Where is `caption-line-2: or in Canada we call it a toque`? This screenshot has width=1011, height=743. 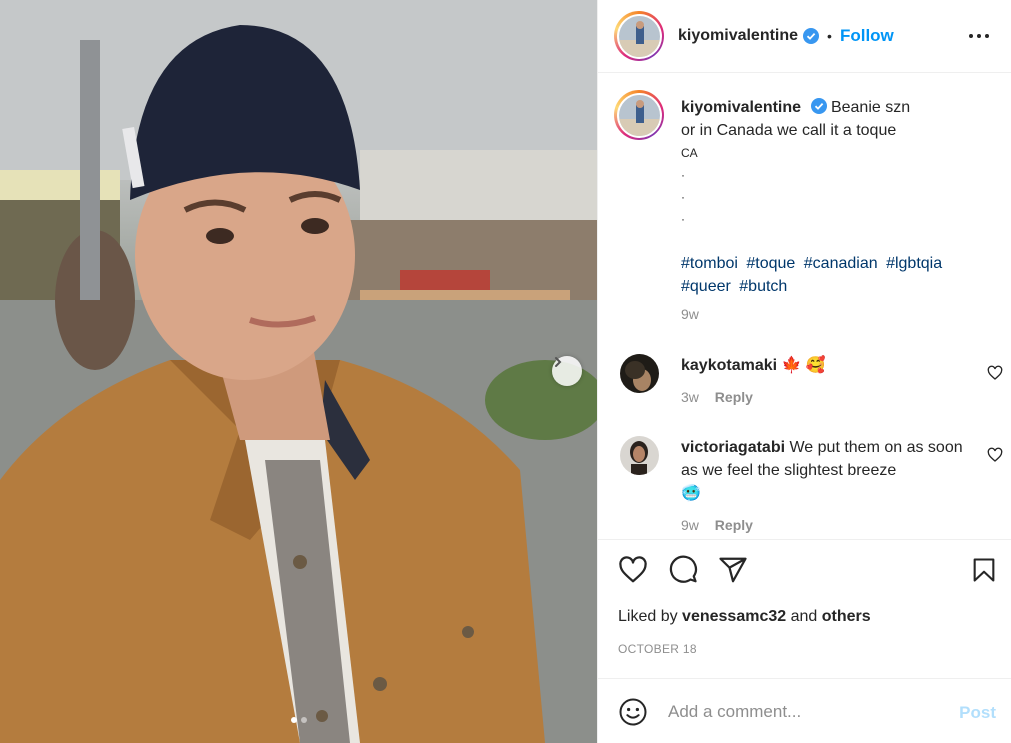
caption-line-2: or in Canada we call it a toque is located at coordinates (789, 130).